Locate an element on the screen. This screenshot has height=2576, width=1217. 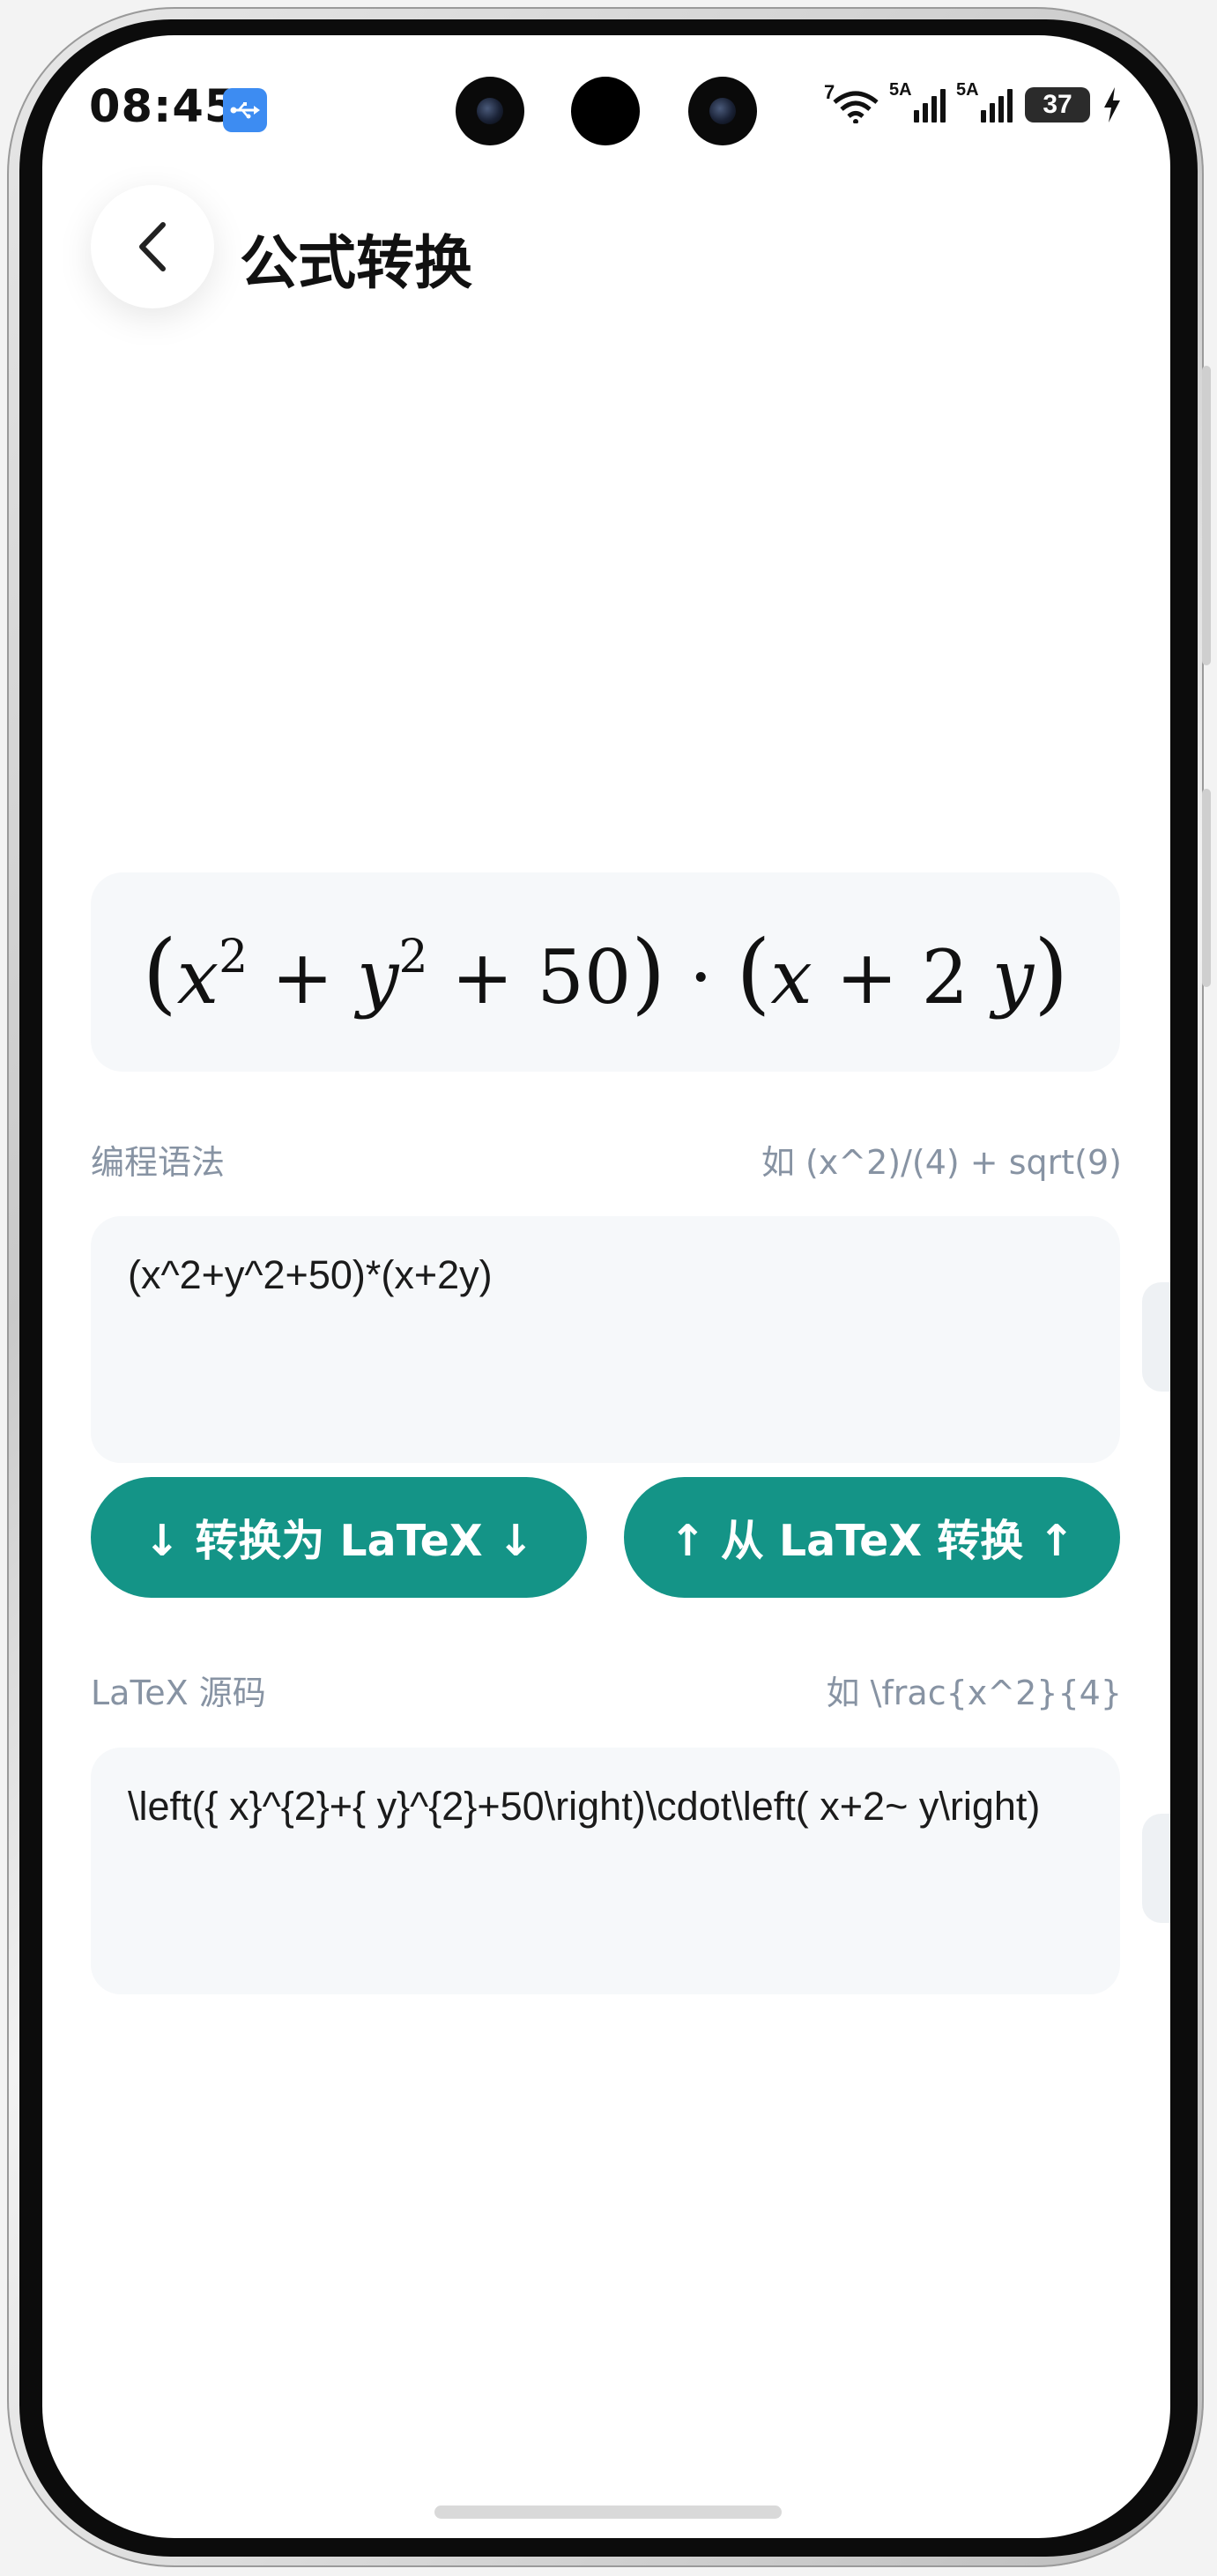
programming-input: (x^2+y^2+50)*(x+2y) is located at coordinates (605, 1339).